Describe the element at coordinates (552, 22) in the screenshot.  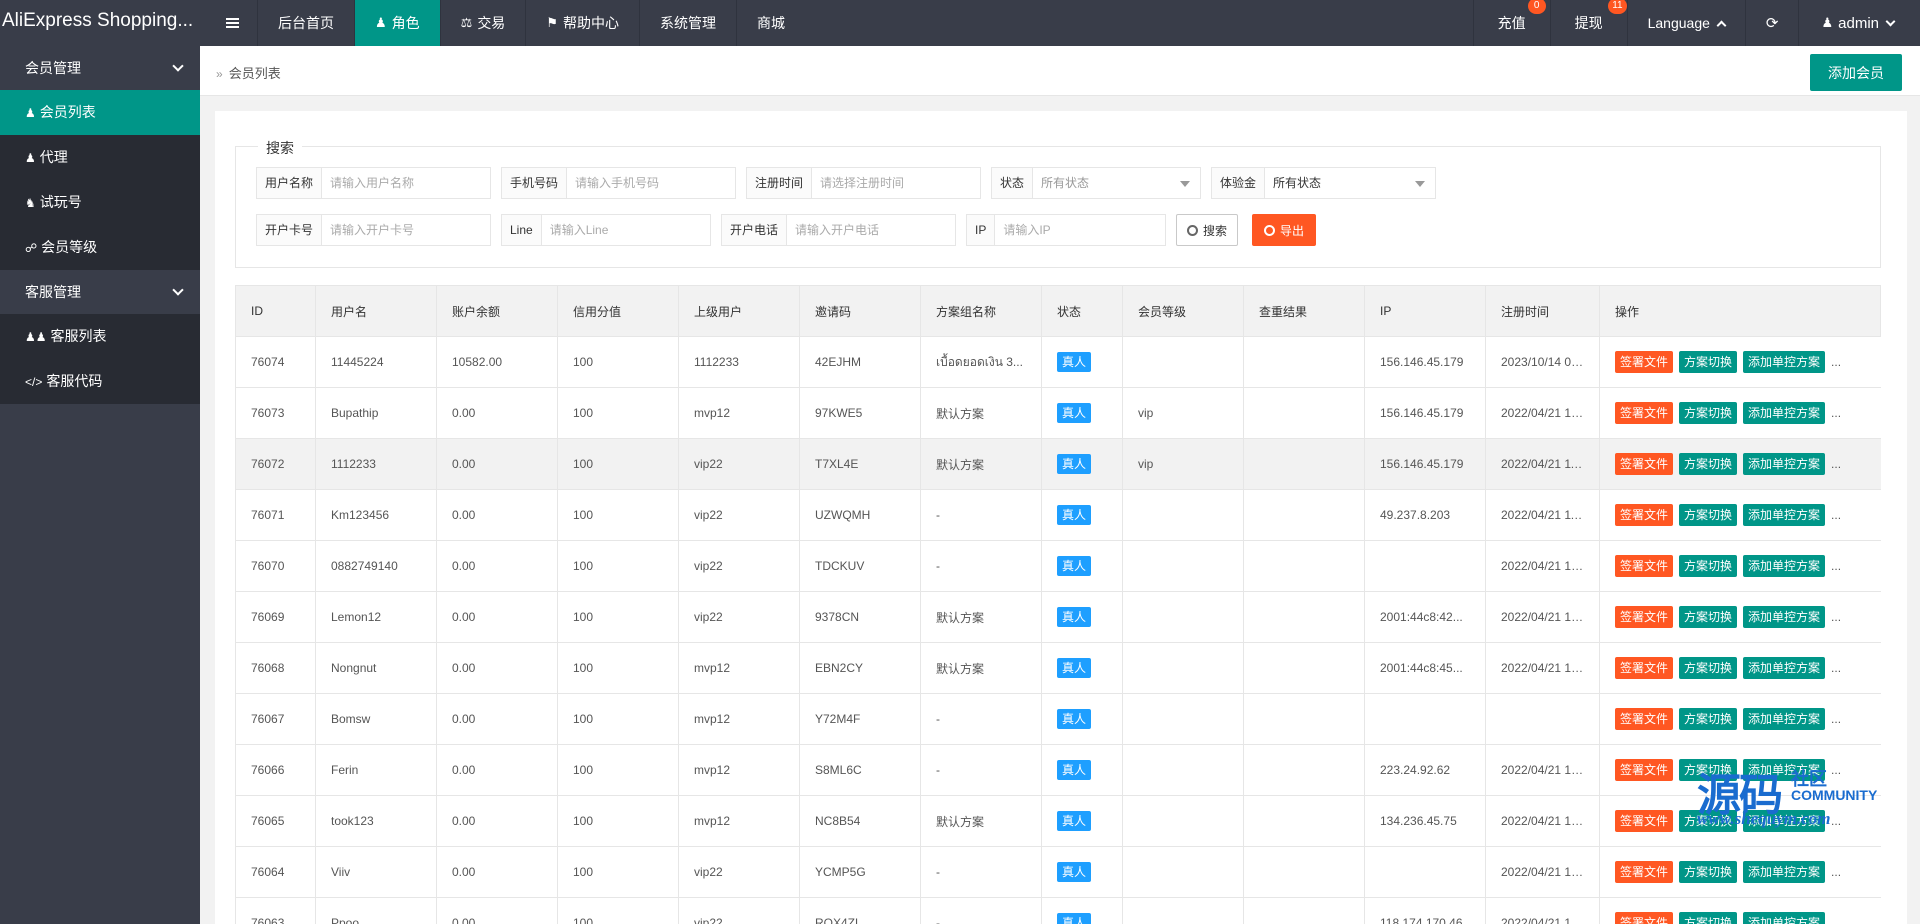
I see `flag-icon: ⚑` at that location.